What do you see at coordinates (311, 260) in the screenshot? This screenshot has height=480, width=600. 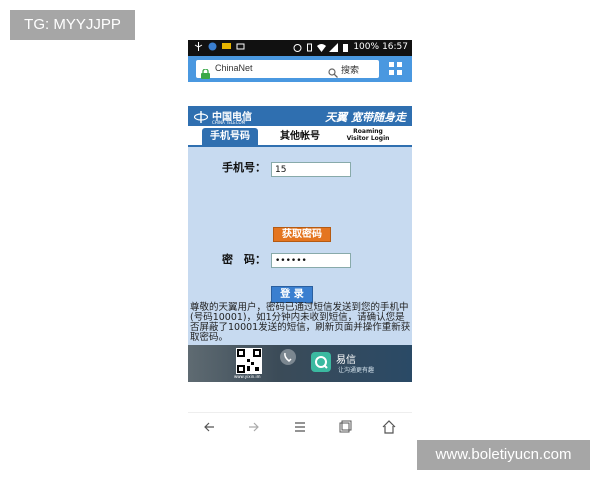 I see `password-input: ••••••` at bounding box center [311, 260].